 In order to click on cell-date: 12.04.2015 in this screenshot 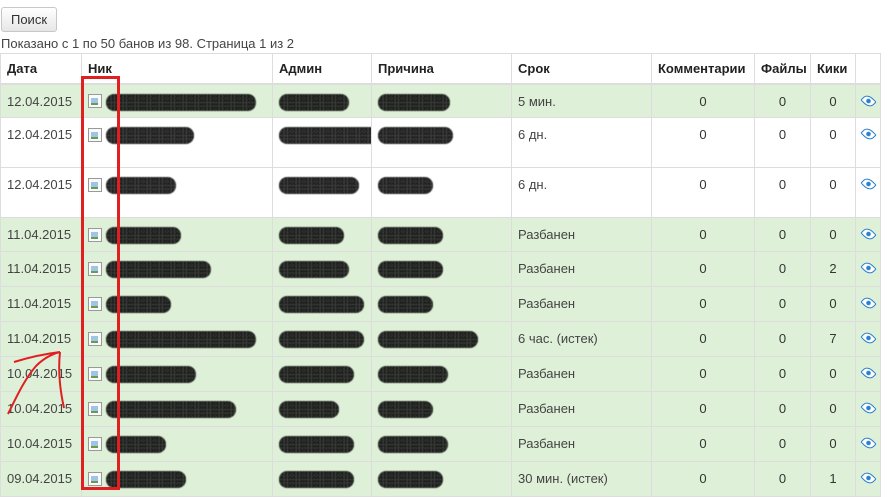, I will do `click(41, 142)`.